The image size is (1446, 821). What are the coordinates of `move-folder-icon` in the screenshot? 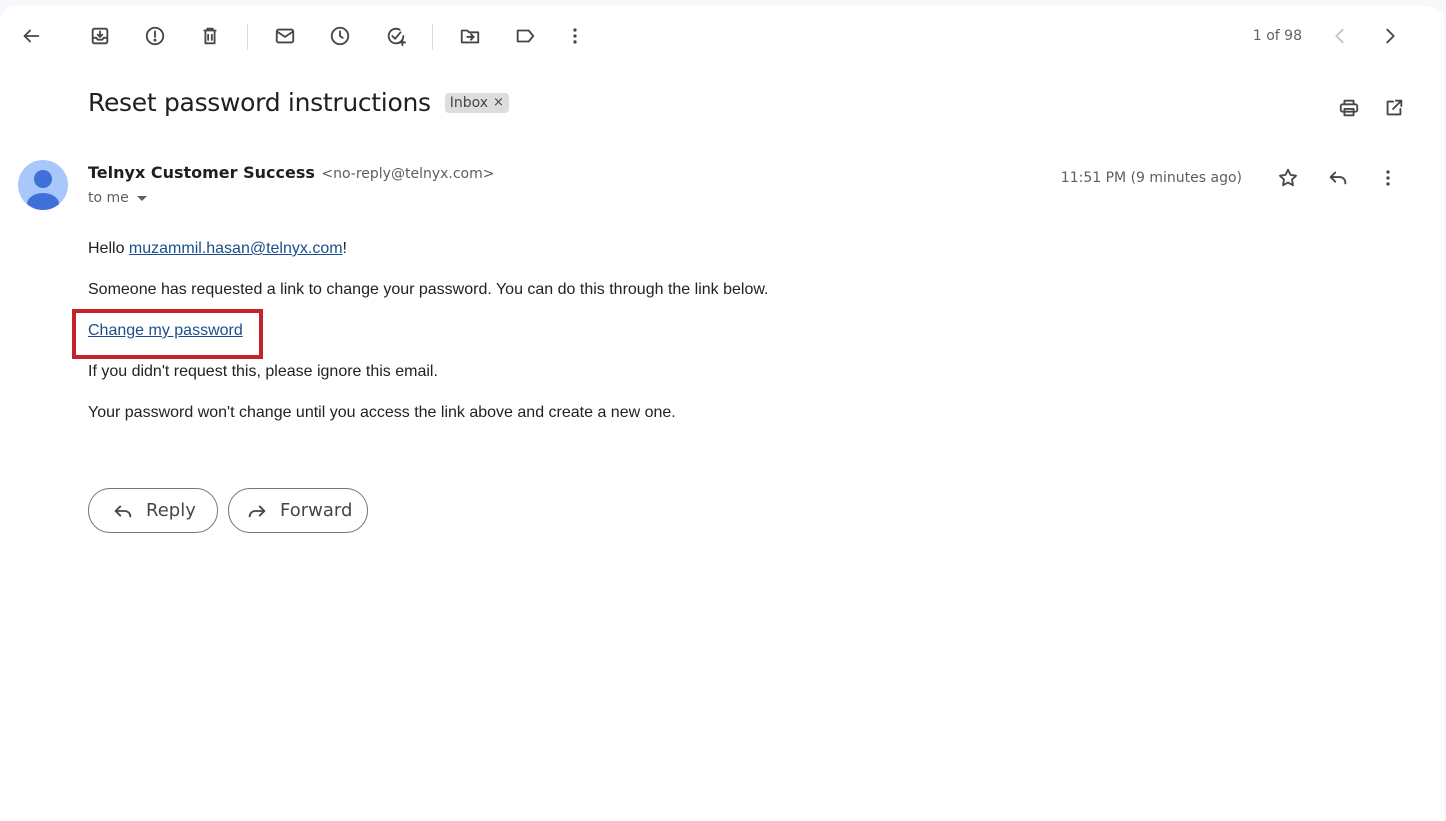 It's located at (470, 36).